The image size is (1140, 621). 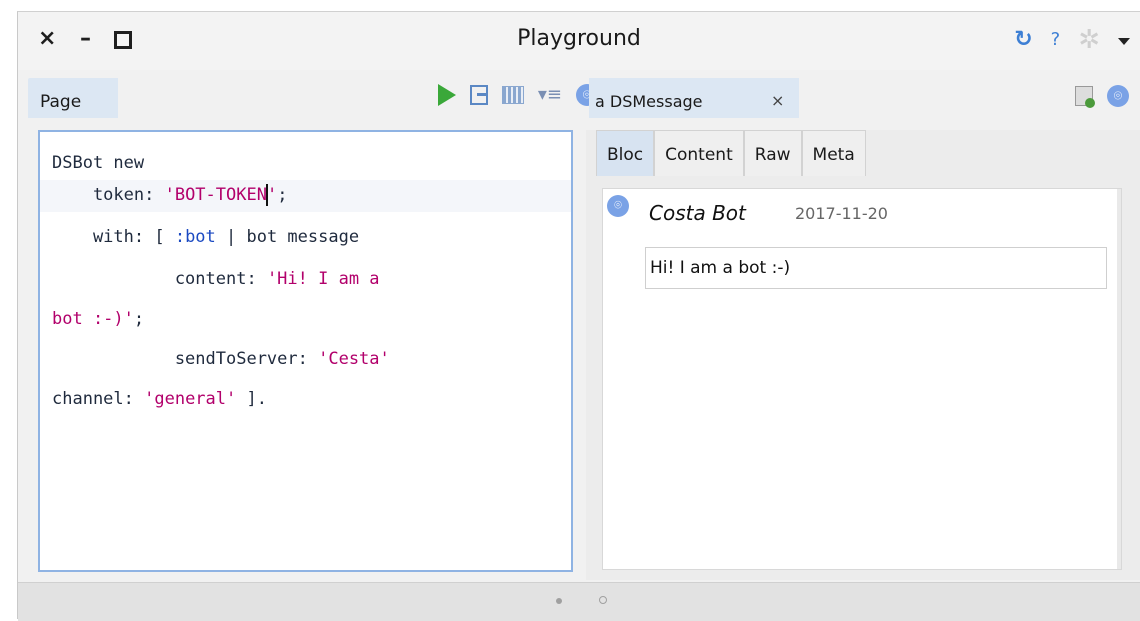 I want to click on tab-dsmessage: a DSMessage ×, so click(x=694, y=98).